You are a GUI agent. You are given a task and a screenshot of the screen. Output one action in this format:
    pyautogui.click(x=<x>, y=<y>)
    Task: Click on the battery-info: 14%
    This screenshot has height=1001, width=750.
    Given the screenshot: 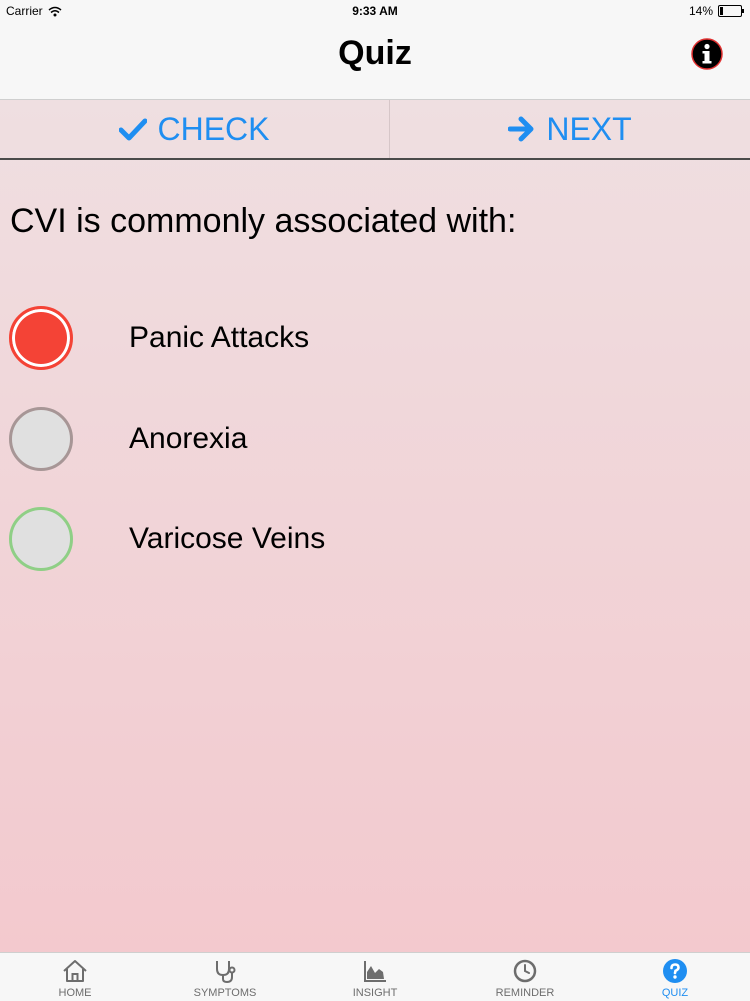 What is the action you would take?
    pyautogui.click(x=716, y=11)
    